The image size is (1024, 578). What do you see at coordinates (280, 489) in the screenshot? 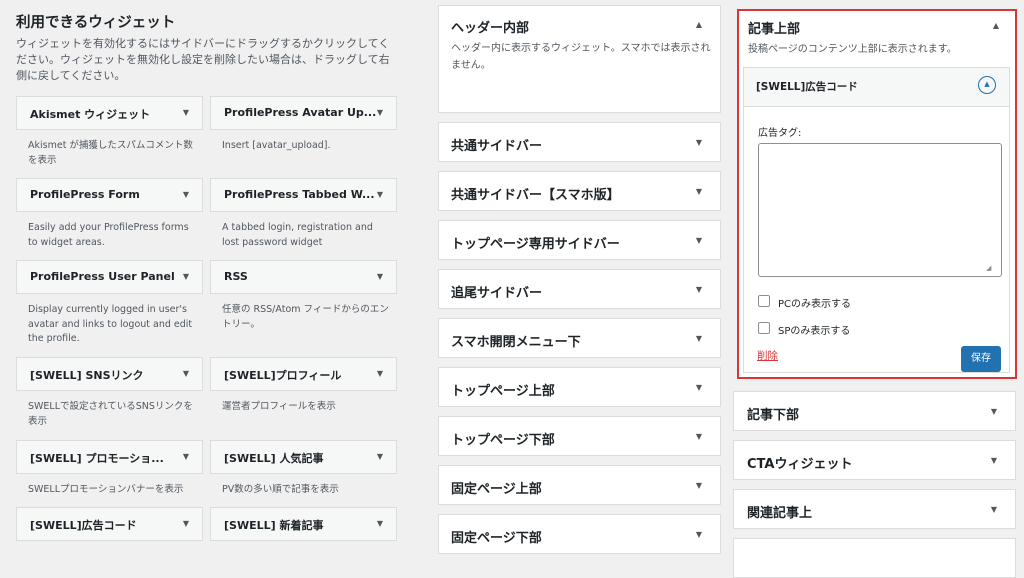
I see `widget-description: PV数の多い順で記事を表示` at bounding box center [280, 489].